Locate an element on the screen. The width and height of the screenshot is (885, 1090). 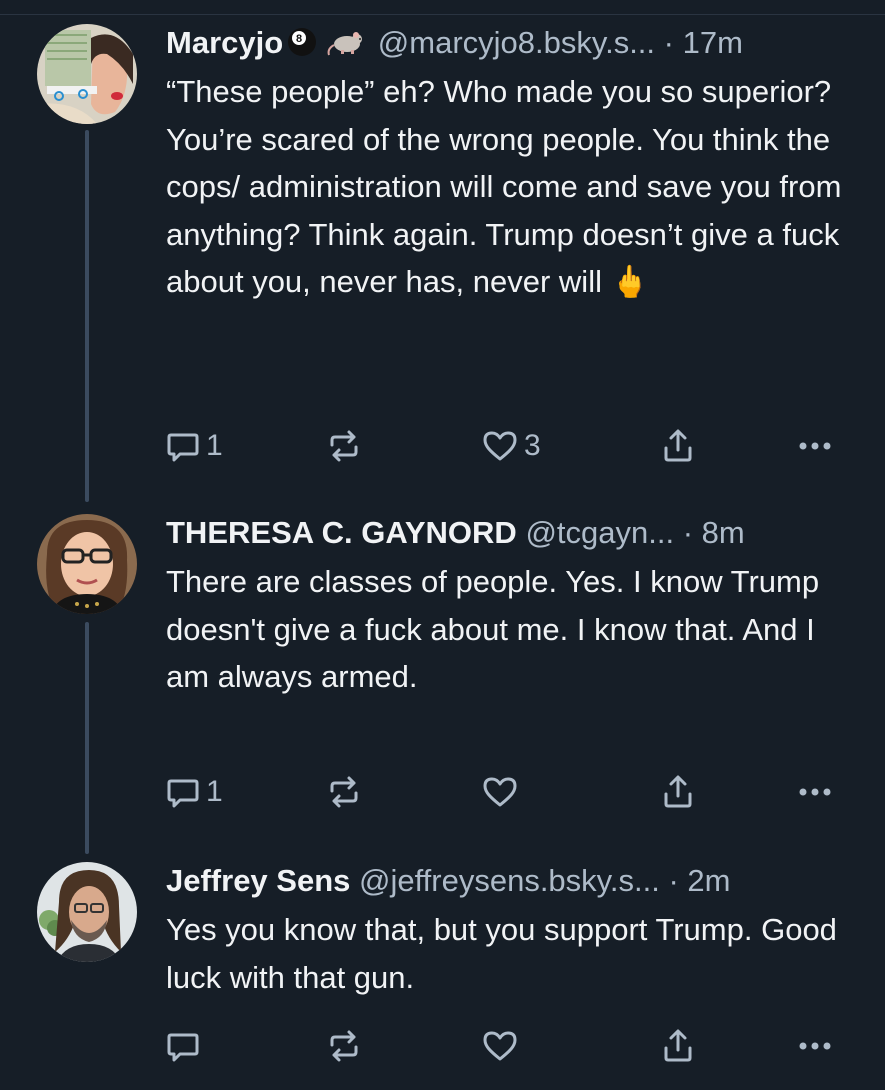
timestamp: 17m is located at coordinates (713, 42).